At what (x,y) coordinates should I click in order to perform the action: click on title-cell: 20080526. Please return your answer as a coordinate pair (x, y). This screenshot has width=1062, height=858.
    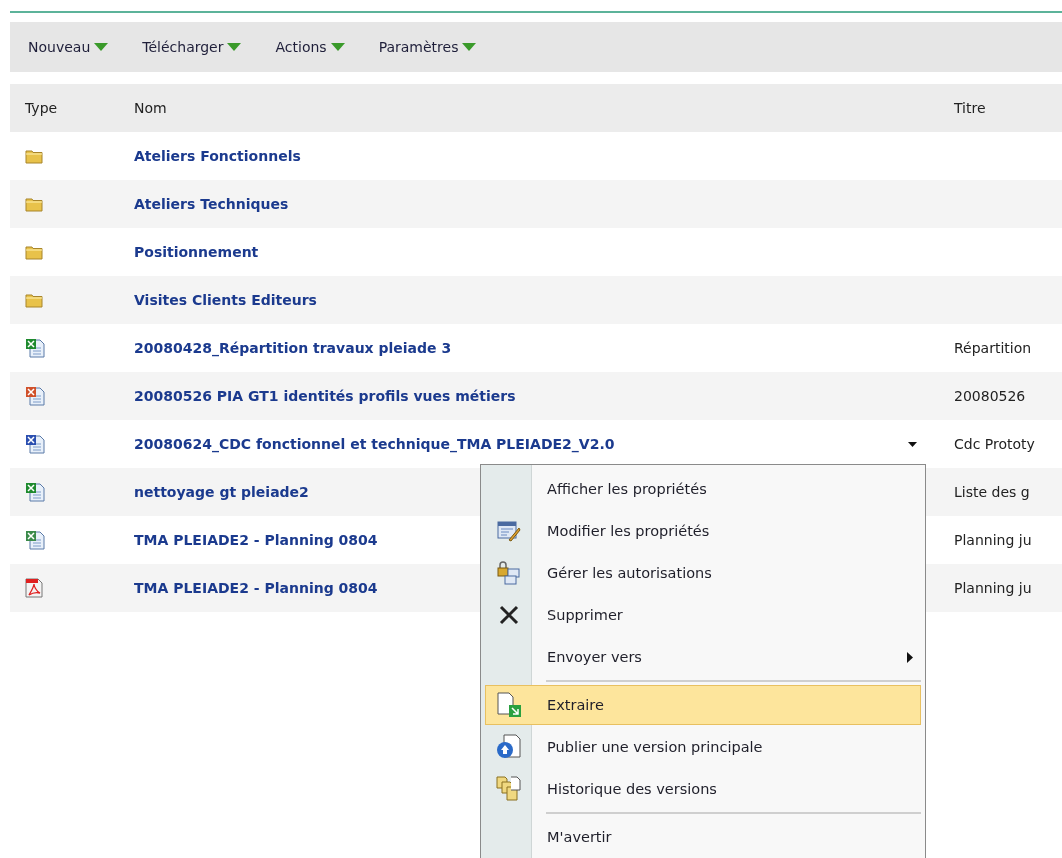
    Looking at the image, I should click on (990, 396).